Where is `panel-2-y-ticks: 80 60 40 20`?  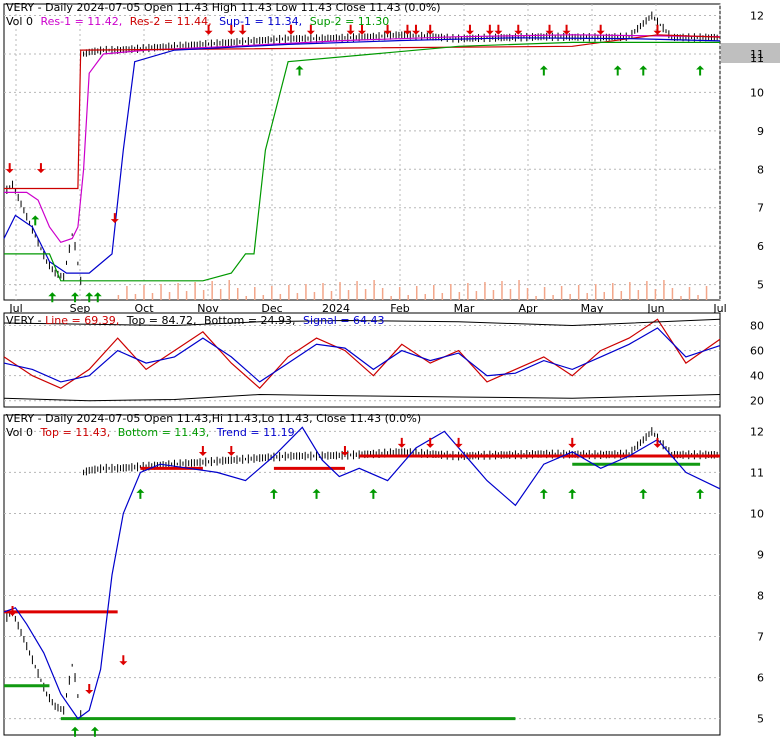
panel-2-y-ticks: 80 60 40 20 is located at coordinates (757, 364).